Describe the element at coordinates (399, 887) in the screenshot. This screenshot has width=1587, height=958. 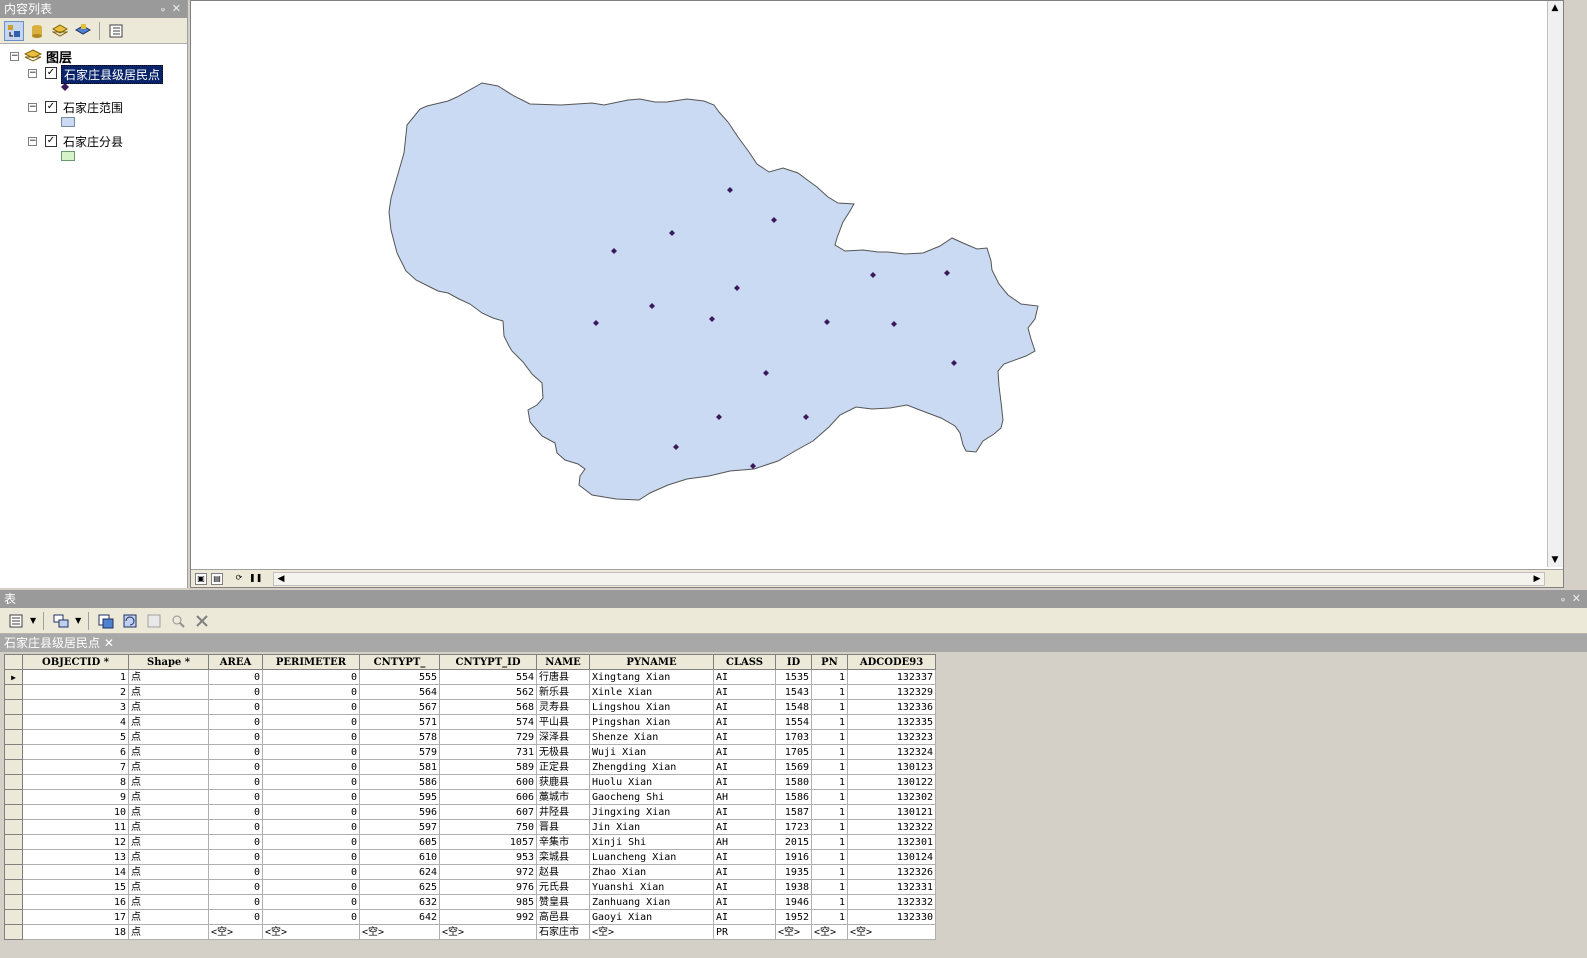
I see `table-cell: 625` at that location.